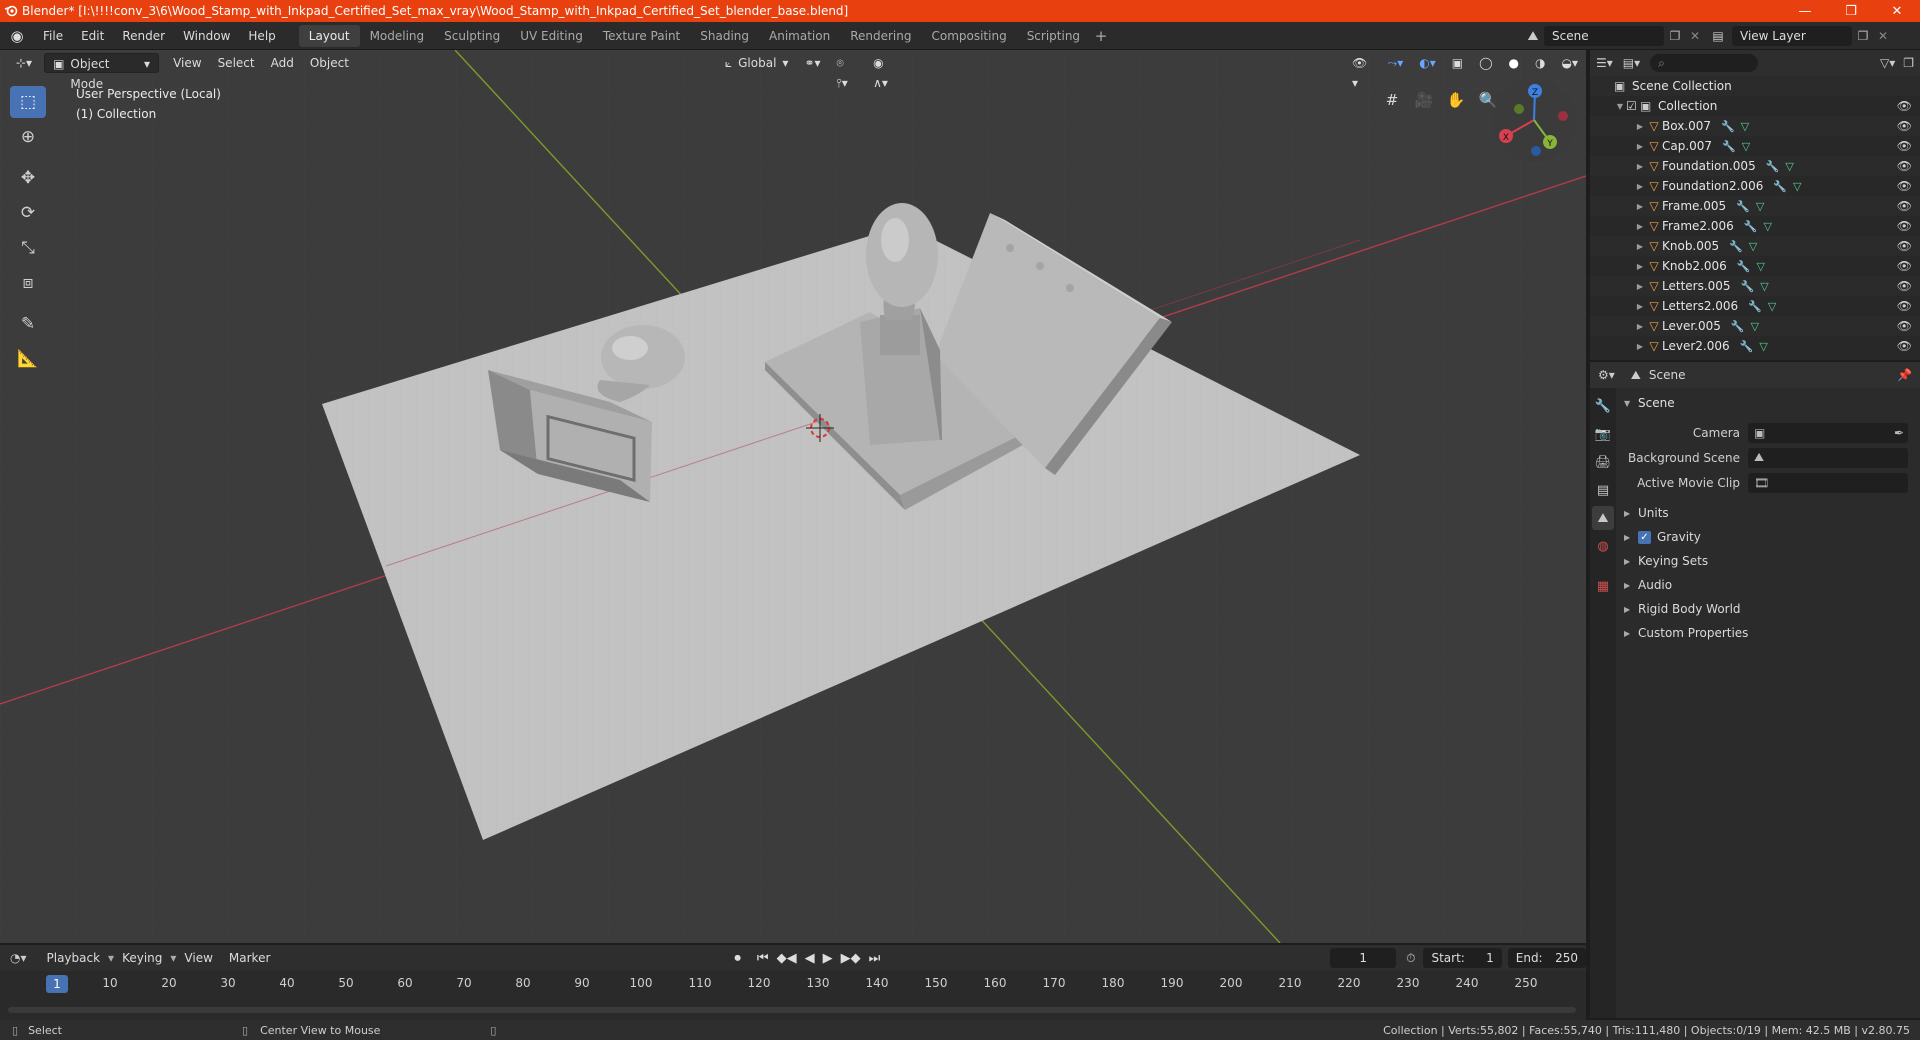 The width and height of the screenshot is (1920, 1040). Describe the element at coordinates (1887, 63) in the screenshot. I see `filter-icon: ▽▾` at that location.